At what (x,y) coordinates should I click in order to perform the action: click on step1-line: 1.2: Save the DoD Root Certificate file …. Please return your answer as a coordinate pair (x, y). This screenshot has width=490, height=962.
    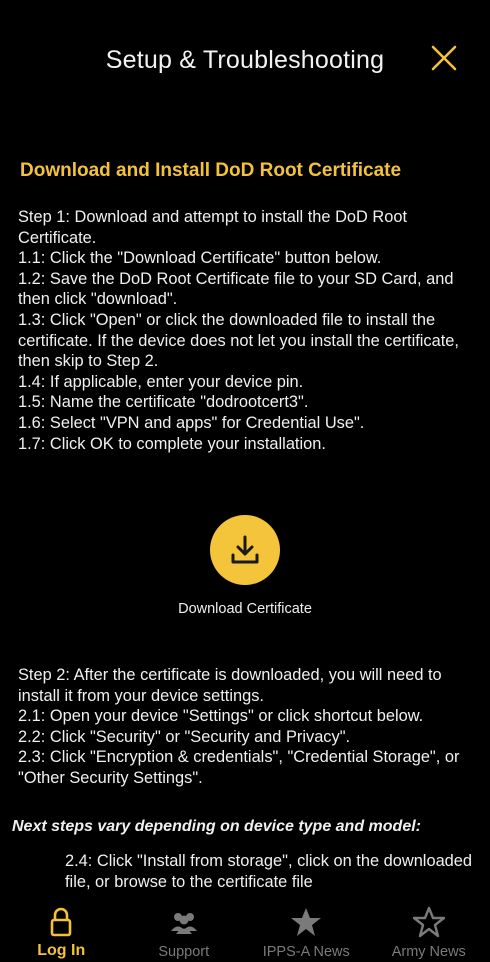
    Looking at the image, I should click on (236, 289).